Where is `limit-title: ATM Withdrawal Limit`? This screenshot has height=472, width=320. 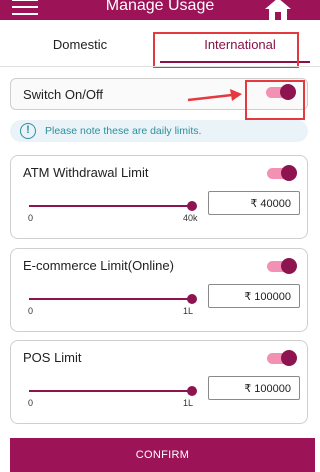
limit-title: ATM Withdrawal Limit is located at coordinates (86, 172).